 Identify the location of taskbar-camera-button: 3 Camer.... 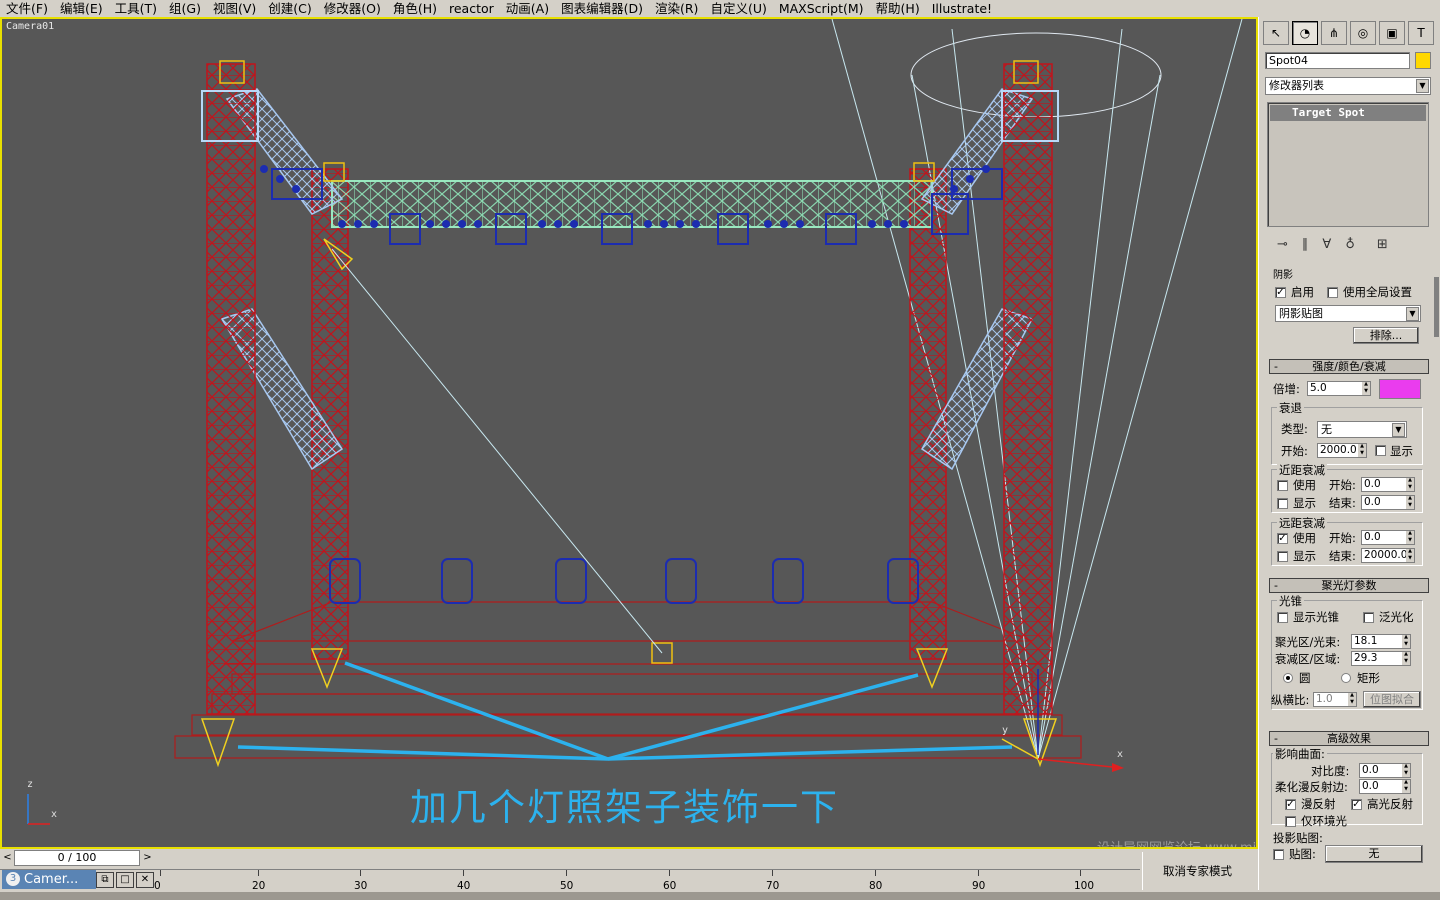
(49, 879).